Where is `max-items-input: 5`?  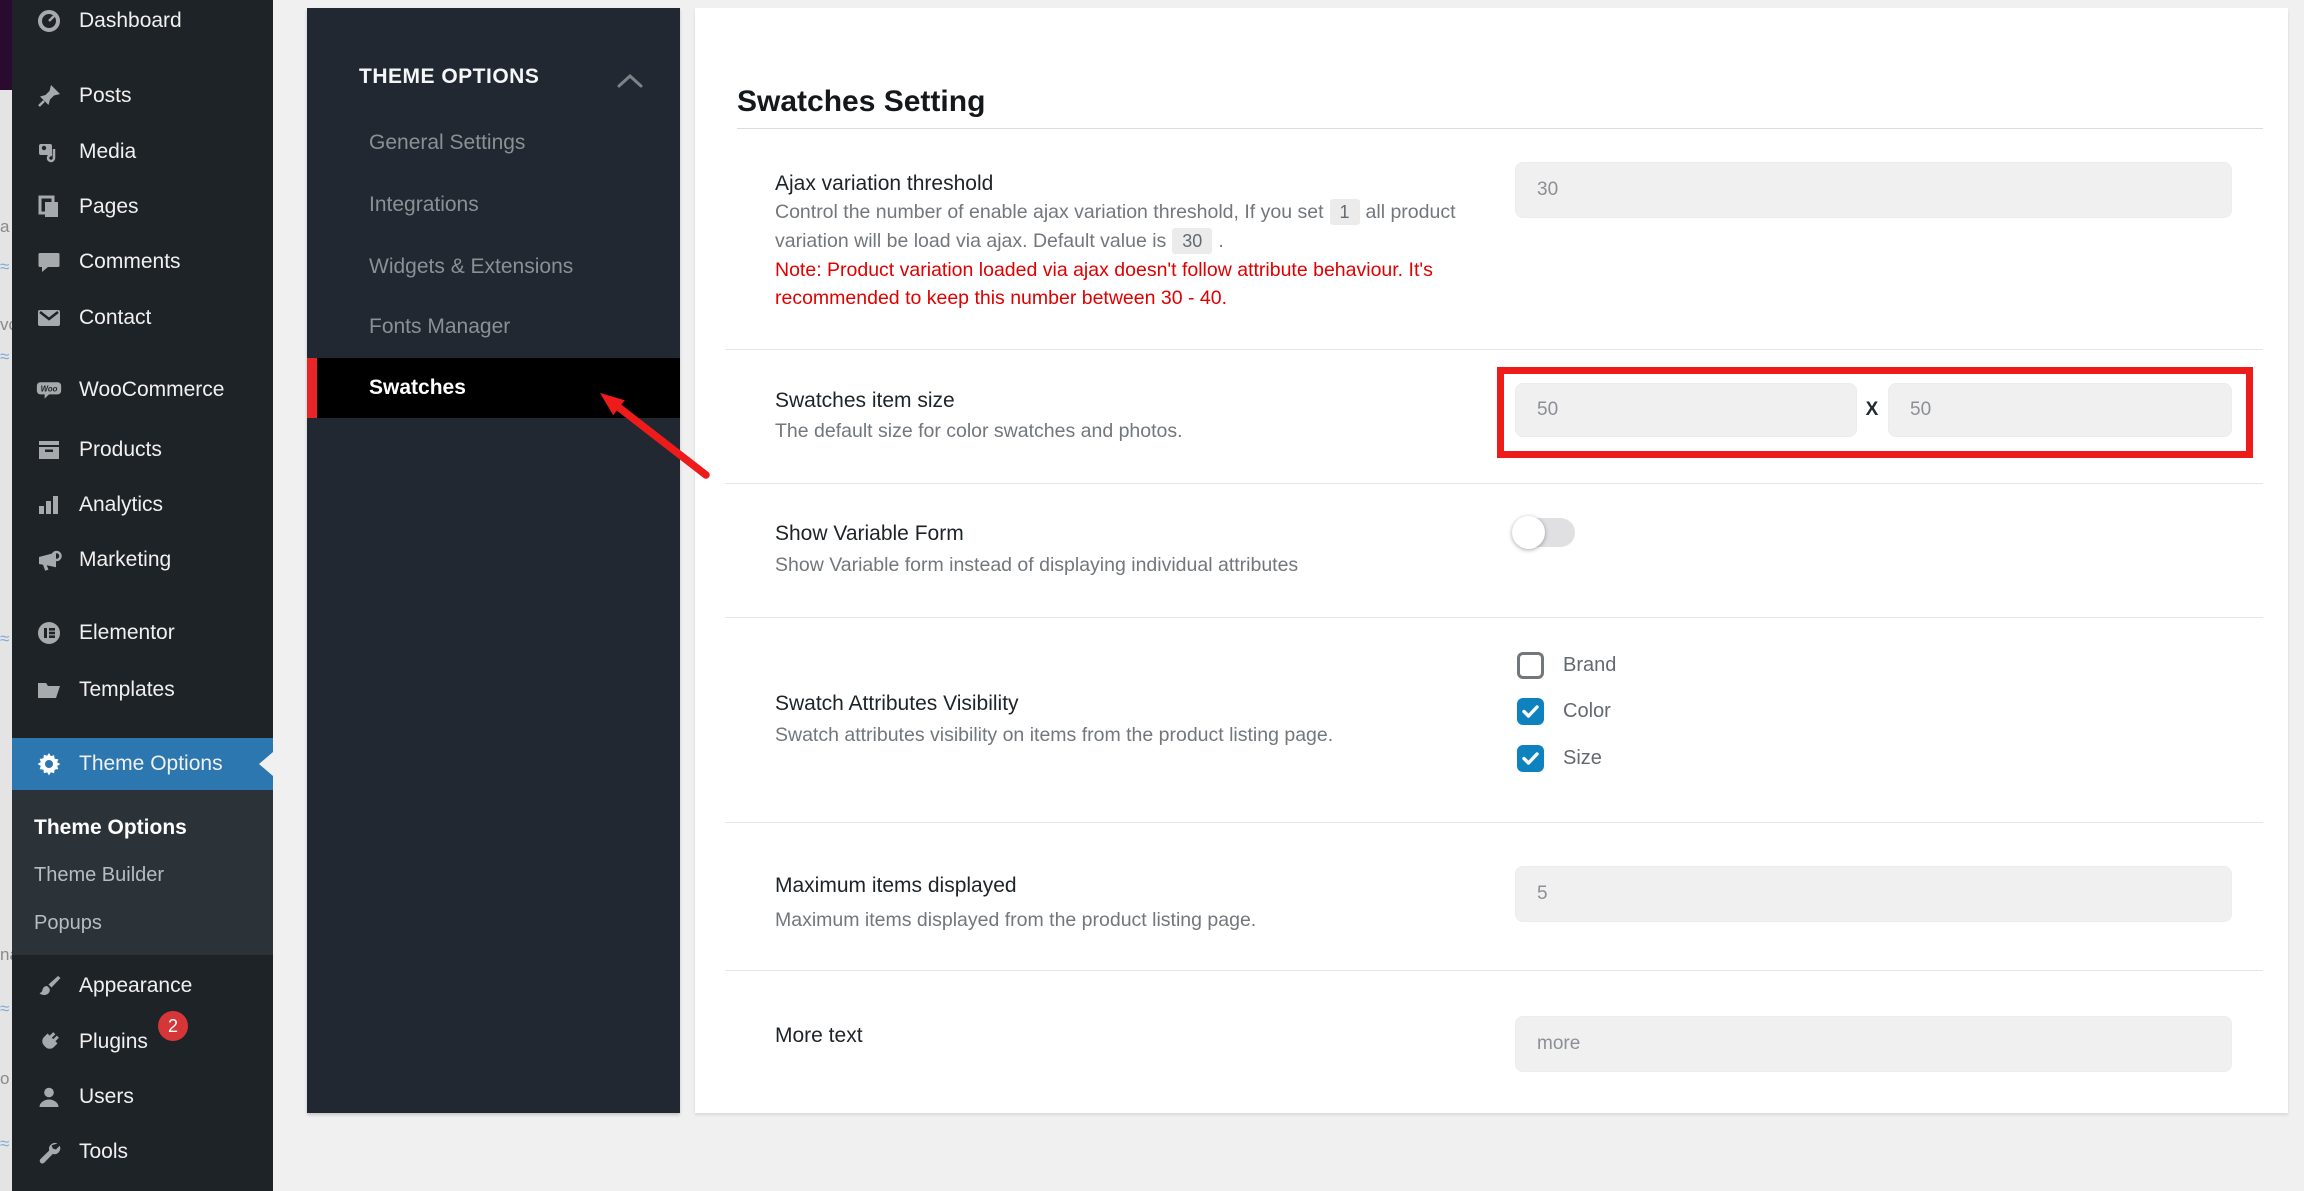 max-items-input: 5 is located at coordinates (1873, 894).